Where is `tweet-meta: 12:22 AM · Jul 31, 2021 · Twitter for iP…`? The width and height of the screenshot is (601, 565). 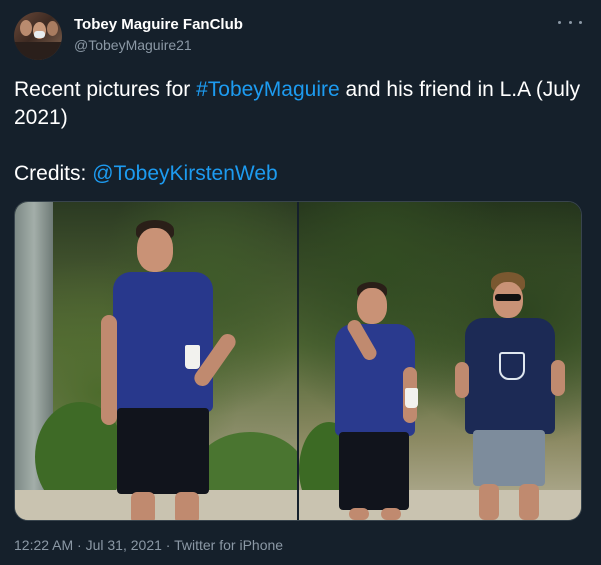 tweet-meta: 12:22 AM · Jul 31, 2021 · Twitter for iP… is located at coordinates (148, 545).